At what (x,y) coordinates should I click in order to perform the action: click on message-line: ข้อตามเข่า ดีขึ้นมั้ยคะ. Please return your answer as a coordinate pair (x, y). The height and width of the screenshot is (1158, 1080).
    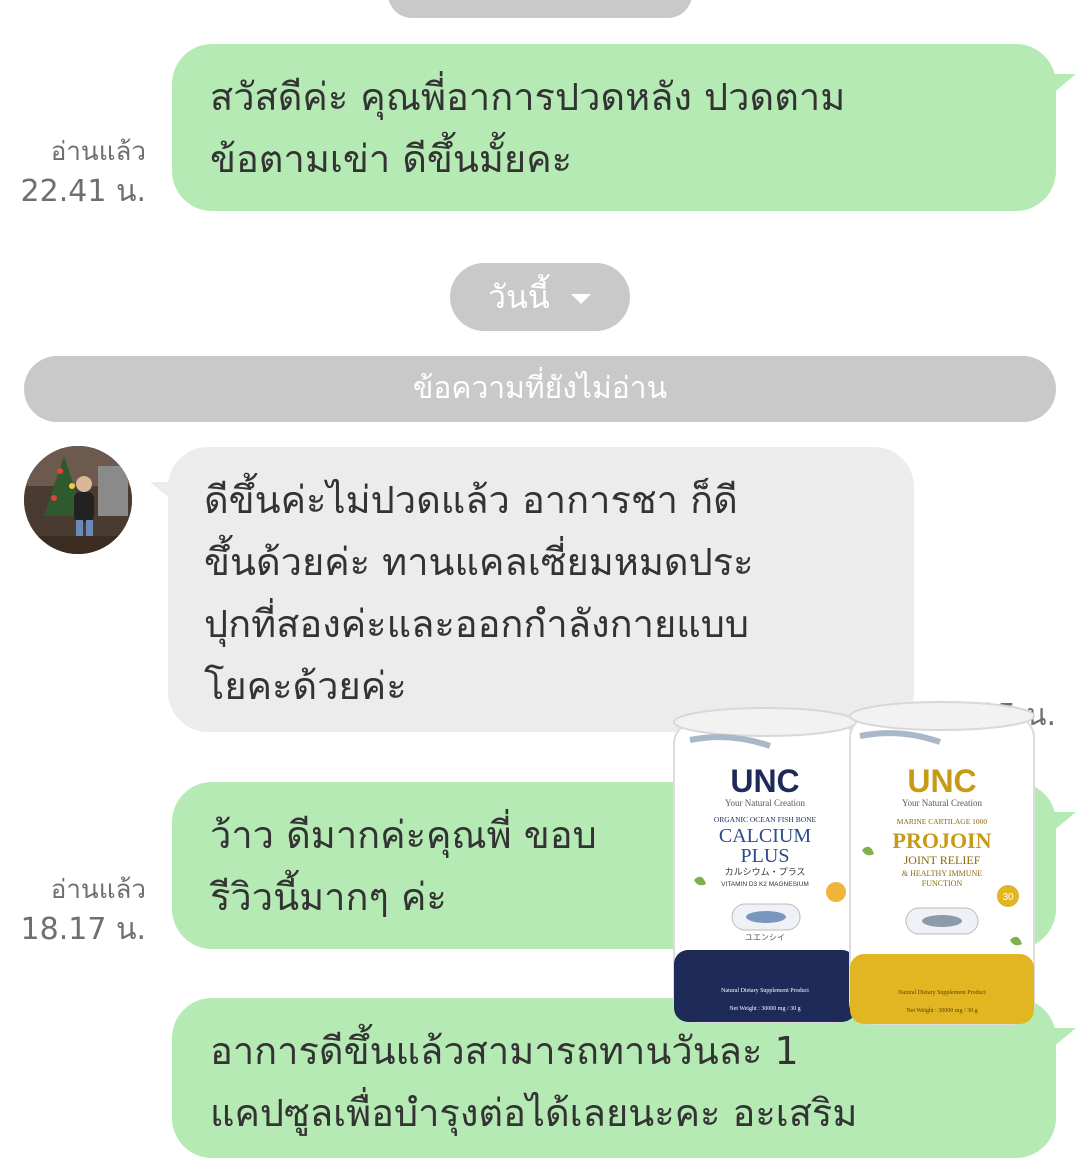
    Looking at the image, I should click on (391, 159).